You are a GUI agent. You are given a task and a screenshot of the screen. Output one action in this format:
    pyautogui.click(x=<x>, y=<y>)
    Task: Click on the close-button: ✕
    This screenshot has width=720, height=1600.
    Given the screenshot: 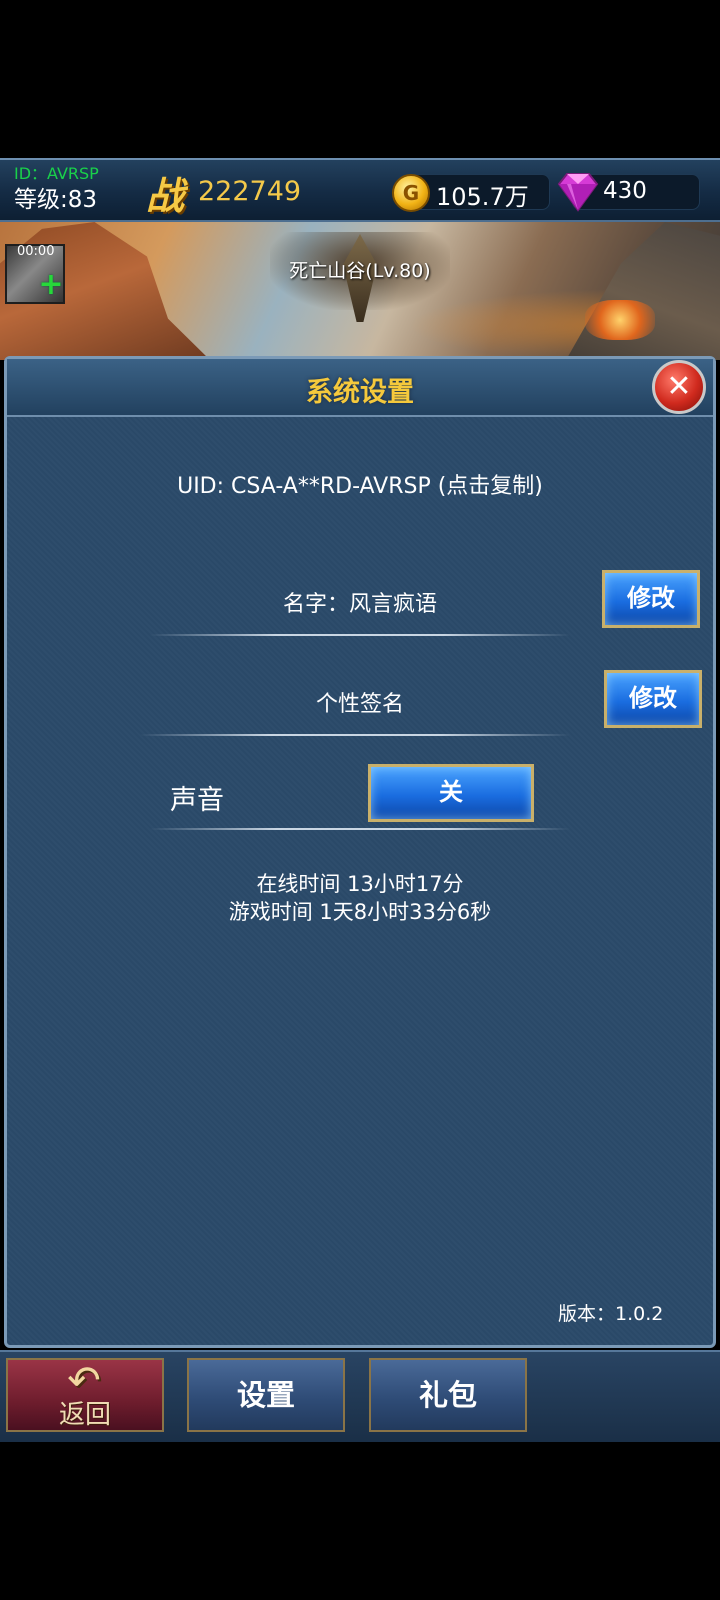 What is the action you would take?
    pyautogui.click(x=679, y=387)
    